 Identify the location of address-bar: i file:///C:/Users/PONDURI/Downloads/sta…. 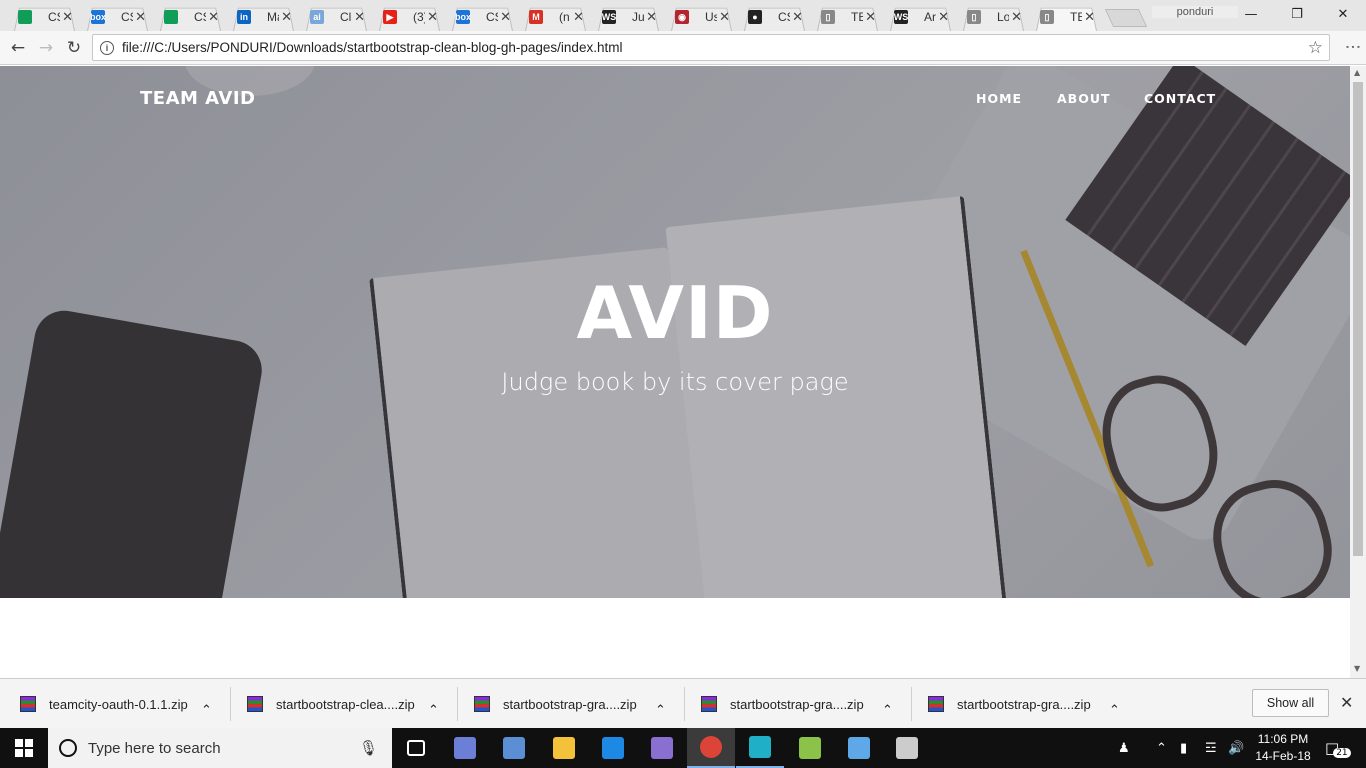
(711, 47).